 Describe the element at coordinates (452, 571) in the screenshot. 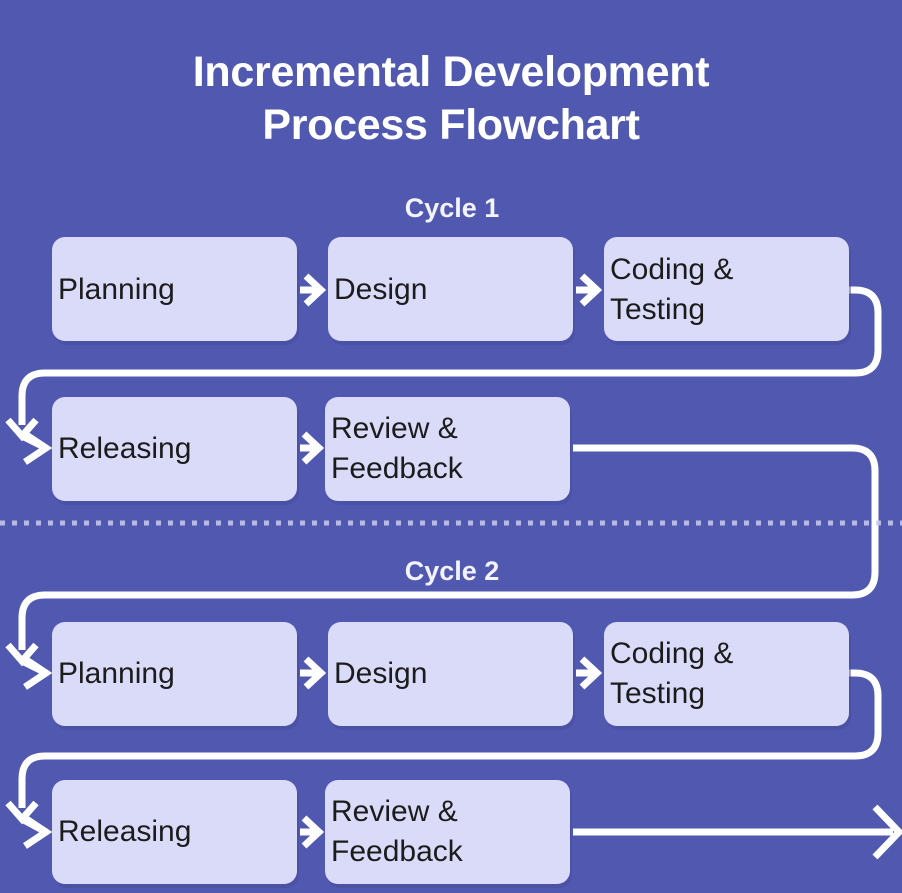

I see `cycle-2-label: Cycle 2` at that location.